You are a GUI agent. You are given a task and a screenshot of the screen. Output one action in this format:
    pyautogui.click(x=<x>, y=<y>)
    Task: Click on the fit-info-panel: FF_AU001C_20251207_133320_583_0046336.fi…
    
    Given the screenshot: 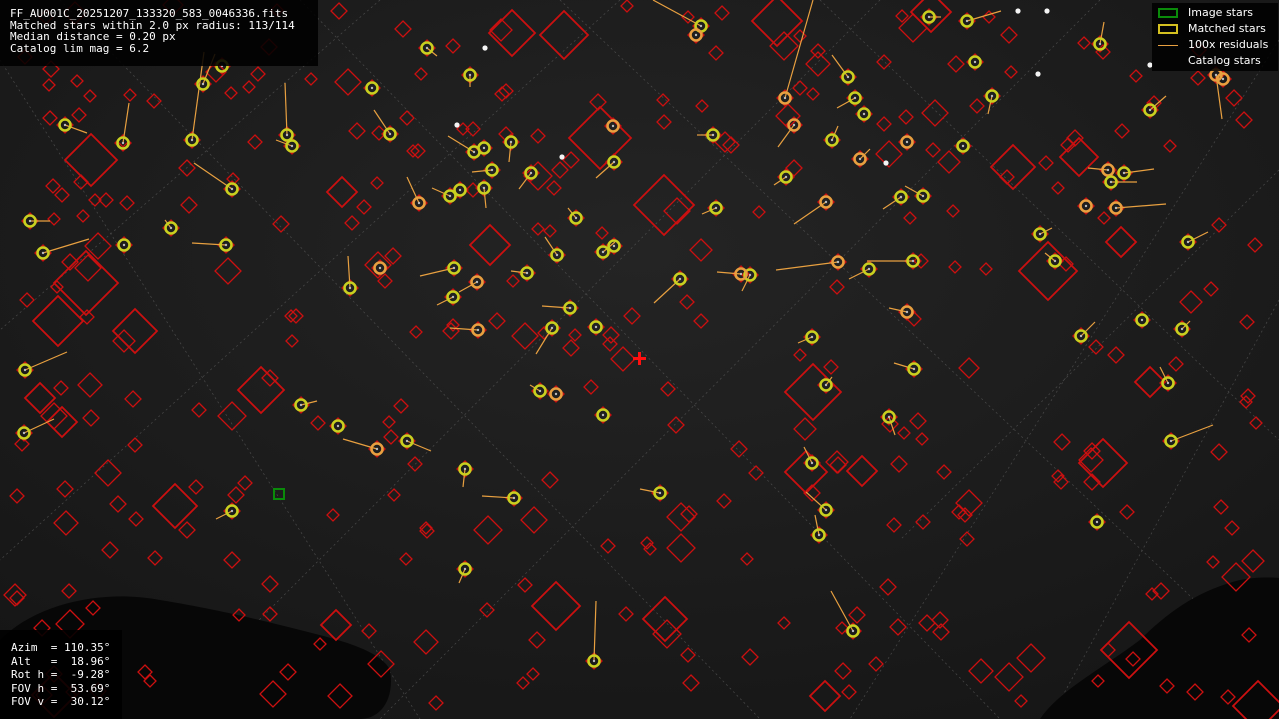 What is the action you would take?
    pyautogui.click(x=159, y=33)
    